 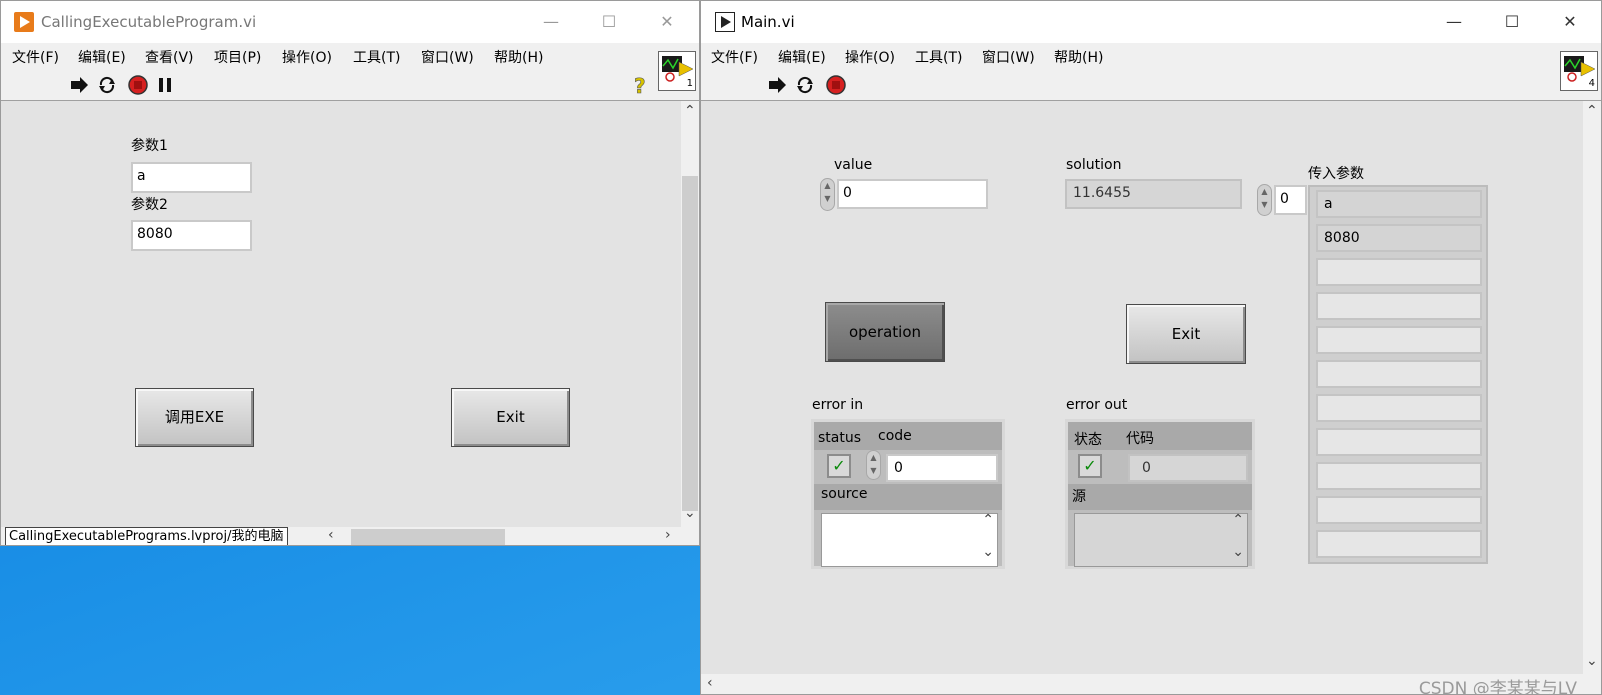 I want to click on solution-indicator: 11.6455, so click(x=1153, y=194).